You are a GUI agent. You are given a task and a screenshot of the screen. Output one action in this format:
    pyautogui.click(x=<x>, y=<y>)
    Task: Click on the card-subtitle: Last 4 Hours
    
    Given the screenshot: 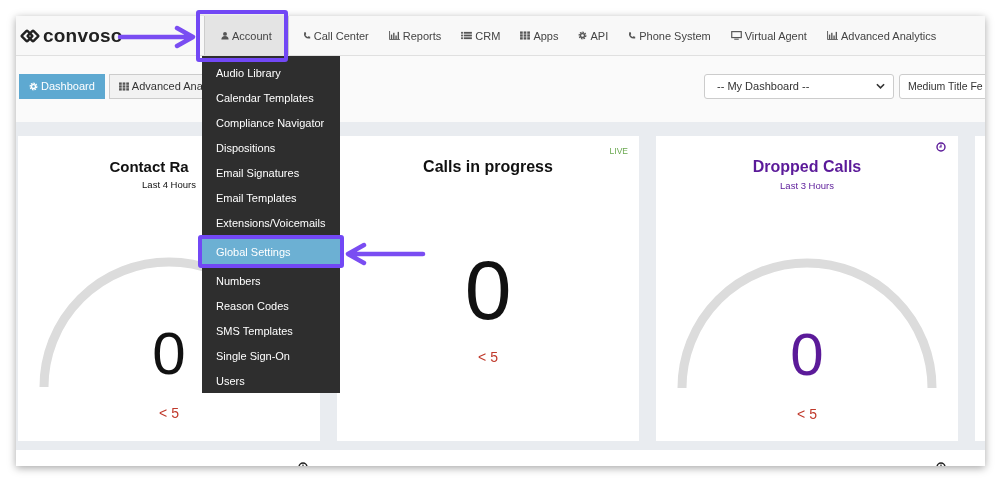 What is the action you would take?
    pyautogui.click(x=169, y=184)
    